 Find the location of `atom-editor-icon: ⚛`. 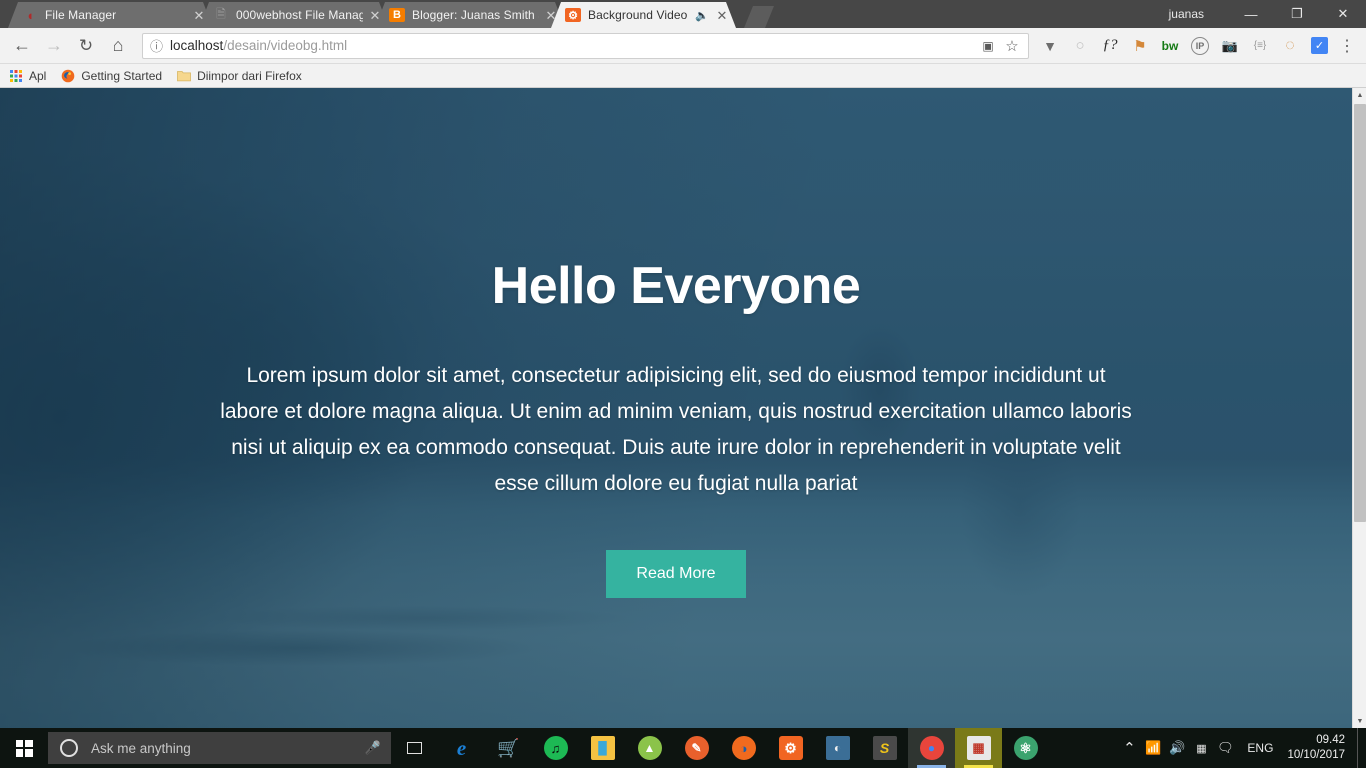

atom-editor-icon: ⚛ is located at coordinates (1025, 748).